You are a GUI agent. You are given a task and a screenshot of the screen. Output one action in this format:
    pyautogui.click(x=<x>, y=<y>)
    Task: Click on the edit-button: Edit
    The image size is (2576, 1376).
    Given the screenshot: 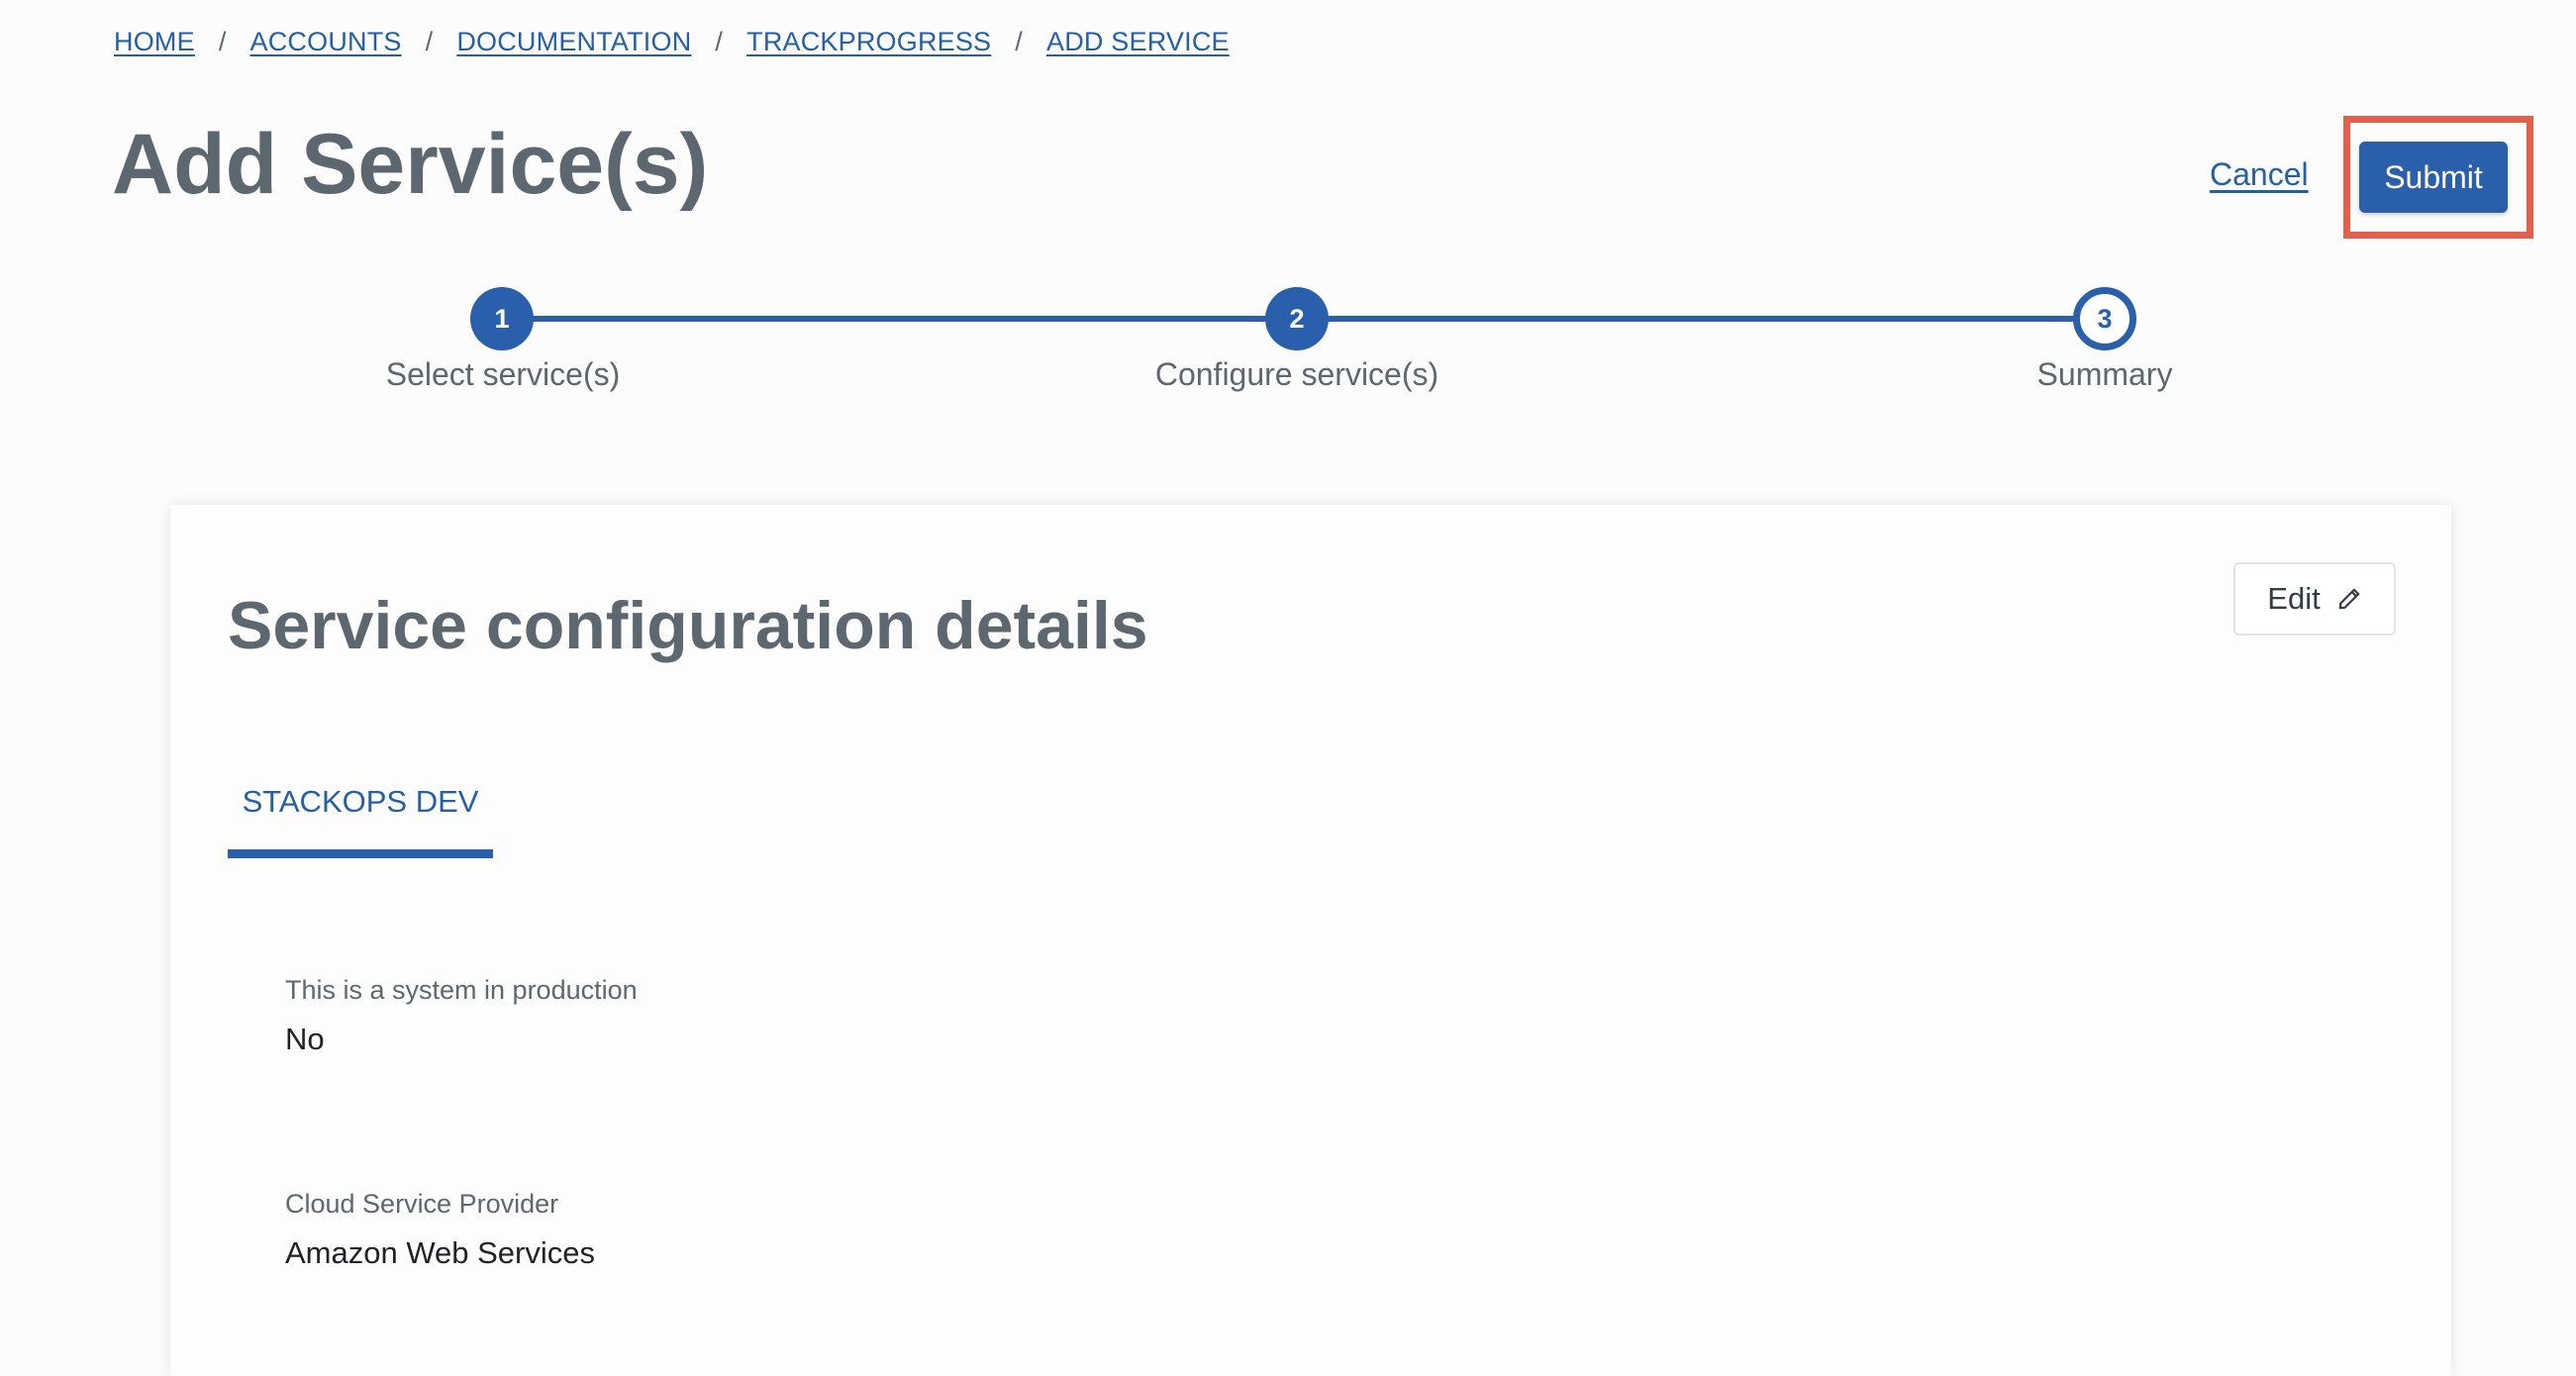 What is the action you would take?
    pyautogui.click(x=2315, y=599)
    